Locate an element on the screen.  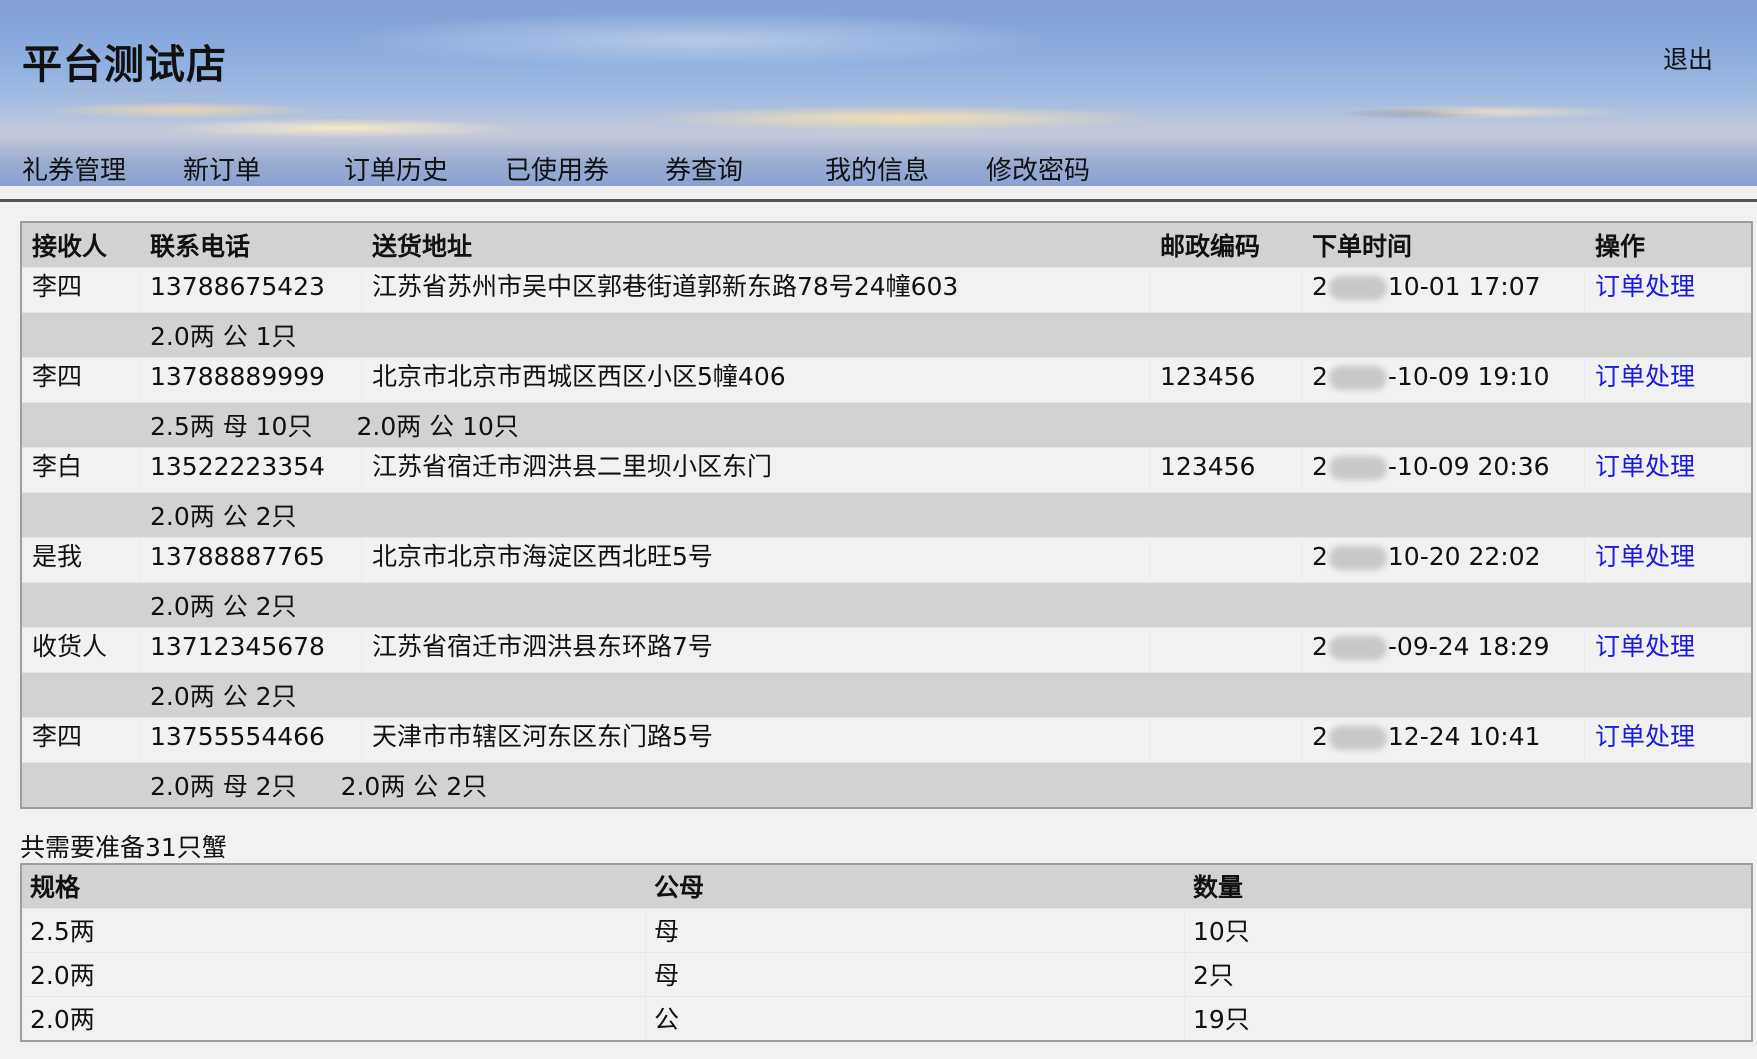
nav-new-order: 新订单 is located at coordinates (222, 168).